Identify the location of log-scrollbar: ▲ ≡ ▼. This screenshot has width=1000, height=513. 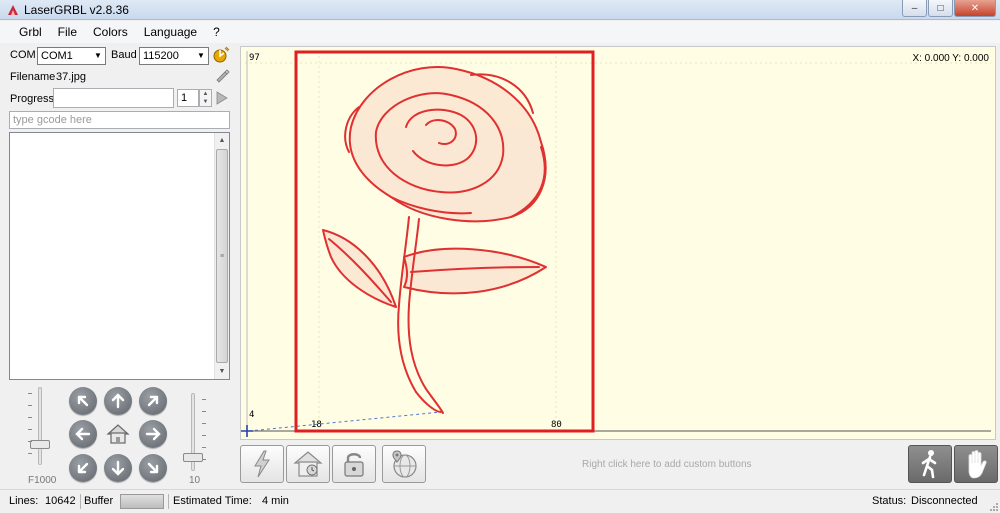
(221, 256).